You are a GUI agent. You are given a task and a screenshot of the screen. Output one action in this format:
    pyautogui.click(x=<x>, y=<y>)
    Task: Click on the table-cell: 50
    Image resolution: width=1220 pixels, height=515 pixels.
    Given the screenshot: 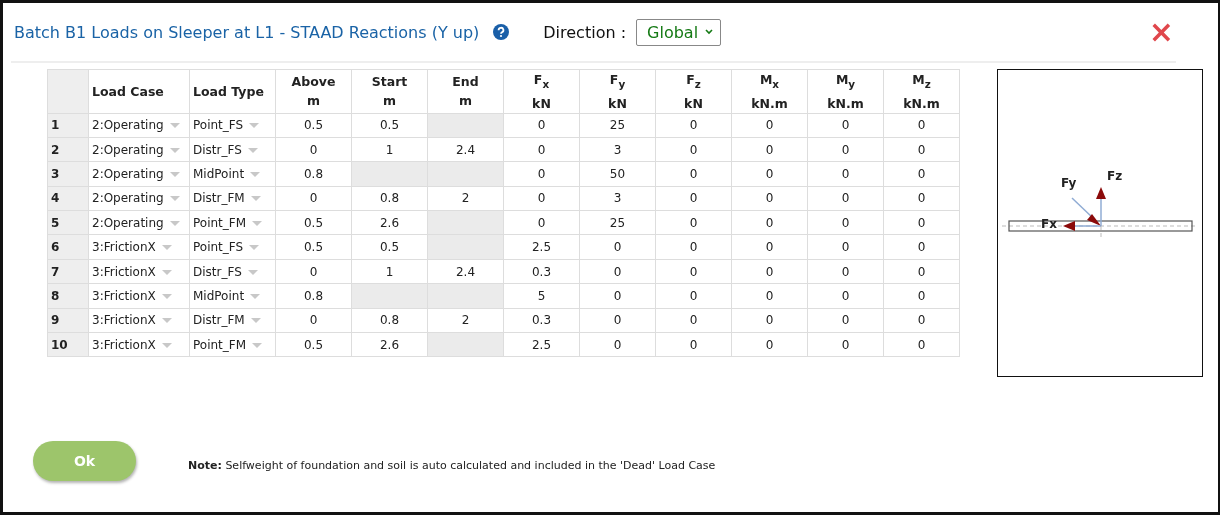 What is the action you would take?
    pyautogui.click(x=617, y=174)
    